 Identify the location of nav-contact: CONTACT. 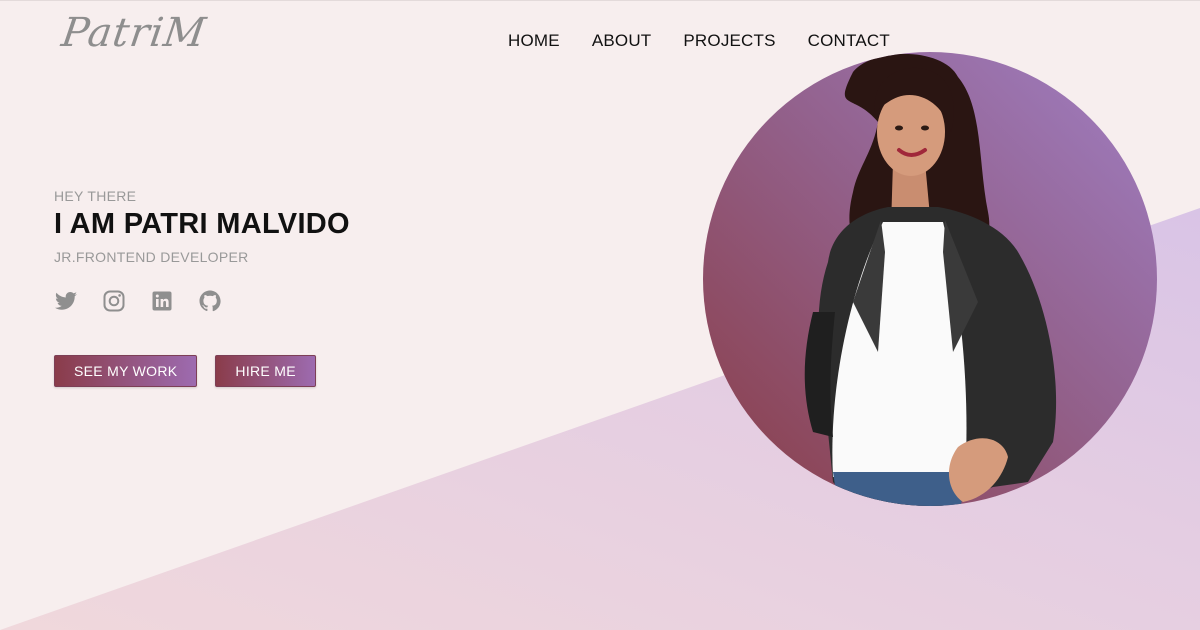
(849, 41).